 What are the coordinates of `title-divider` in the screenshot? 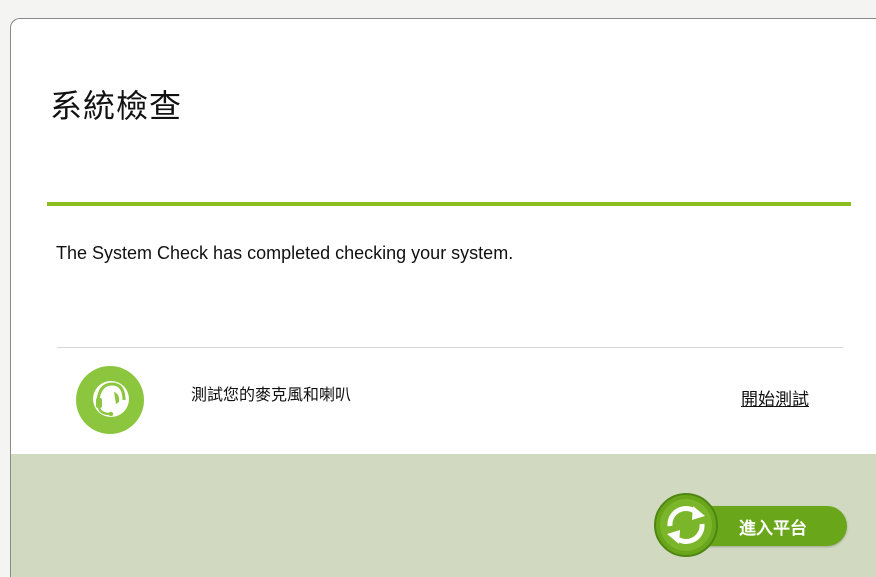 It's located at (449, 204).